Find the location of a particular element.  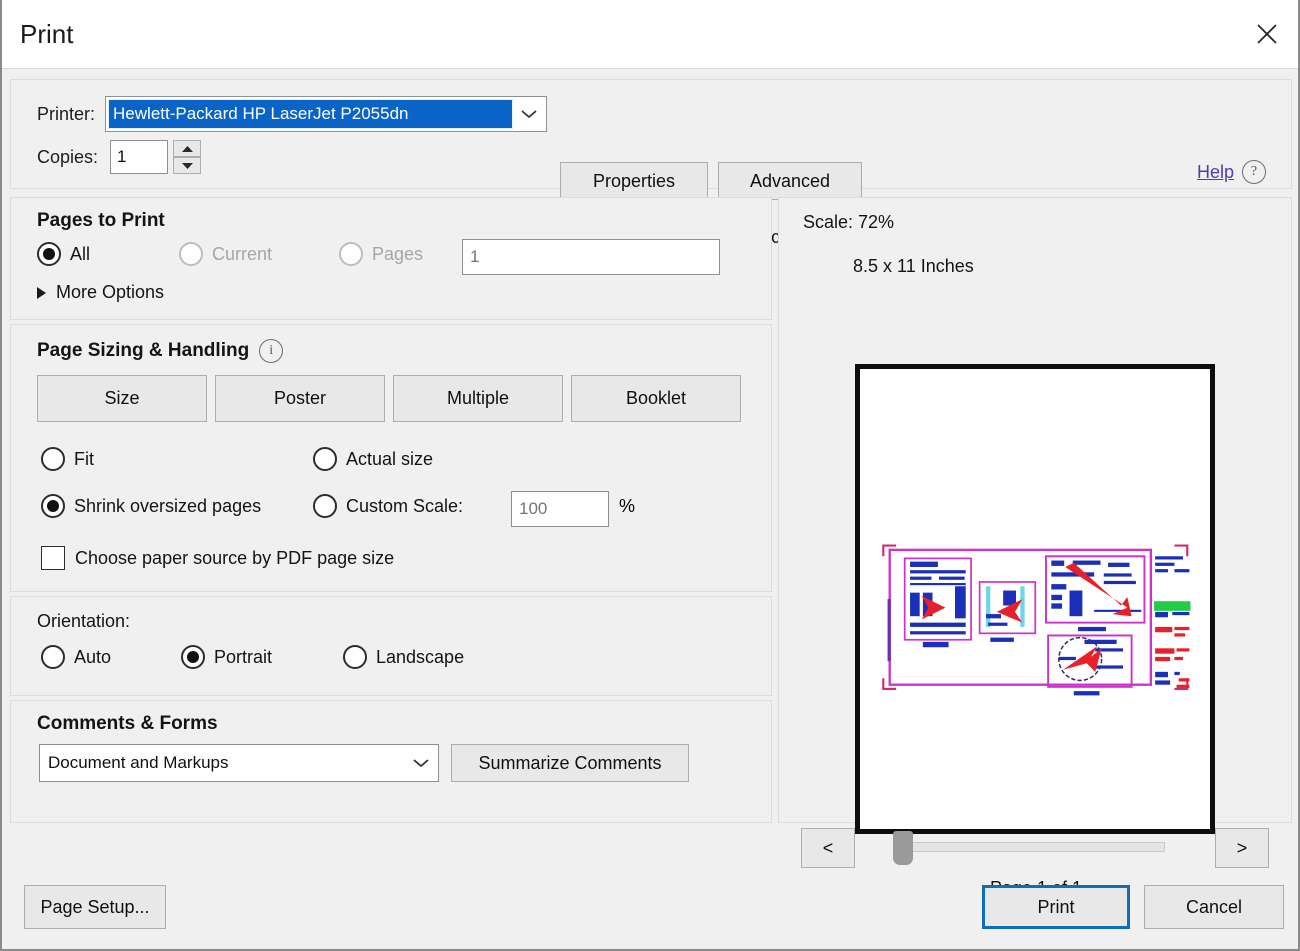

copies-label: Copies: is located at coordinates (68, 156).